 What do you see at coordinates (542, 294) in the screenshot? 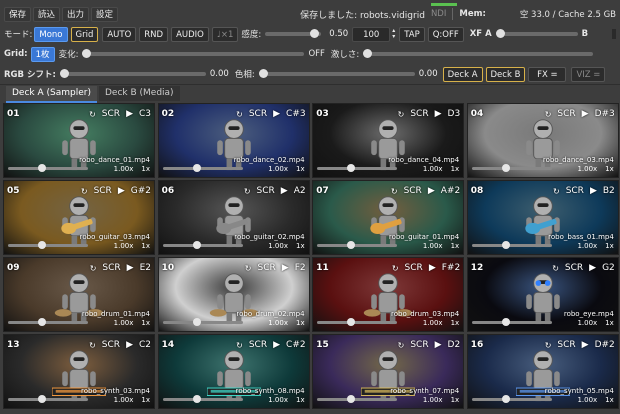
I see `clip-cell: 12 ↻ SCR ▶ G2 robo_eye.mp4 1.00x 1x` at bounding box center [542, 294].